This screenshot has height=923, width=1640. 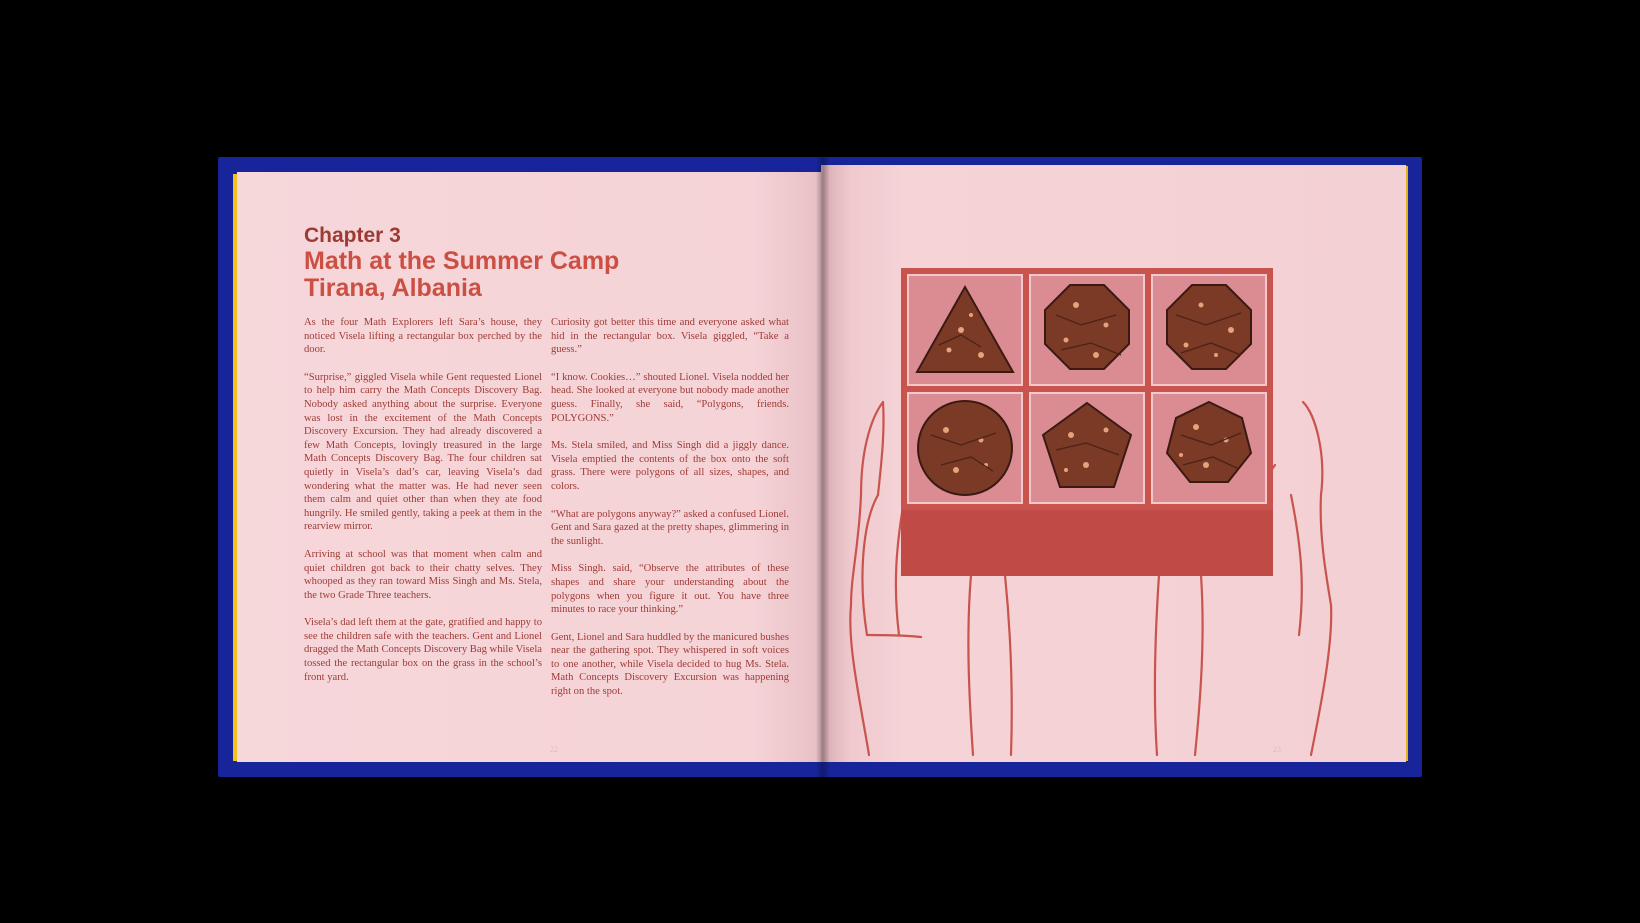 What do you see at coordinates (823, 467) in the screenshot?
I see `book-gutter` at bounding box center [823, 467].